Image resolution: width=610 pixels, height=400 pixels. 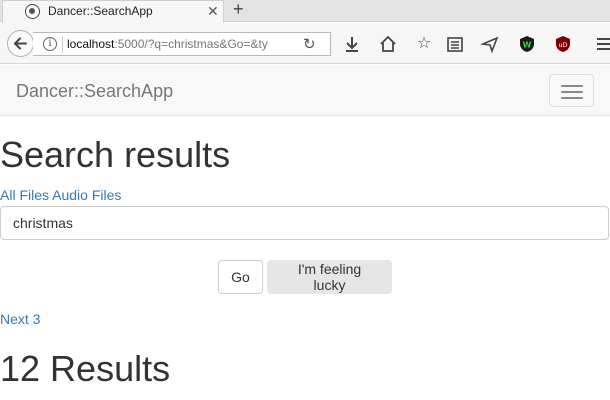 What do you see at coordinates (94, 91) in the screenshot?
I see `brand-link: Dancer::SearchApp` at bounding box center [94, 91].